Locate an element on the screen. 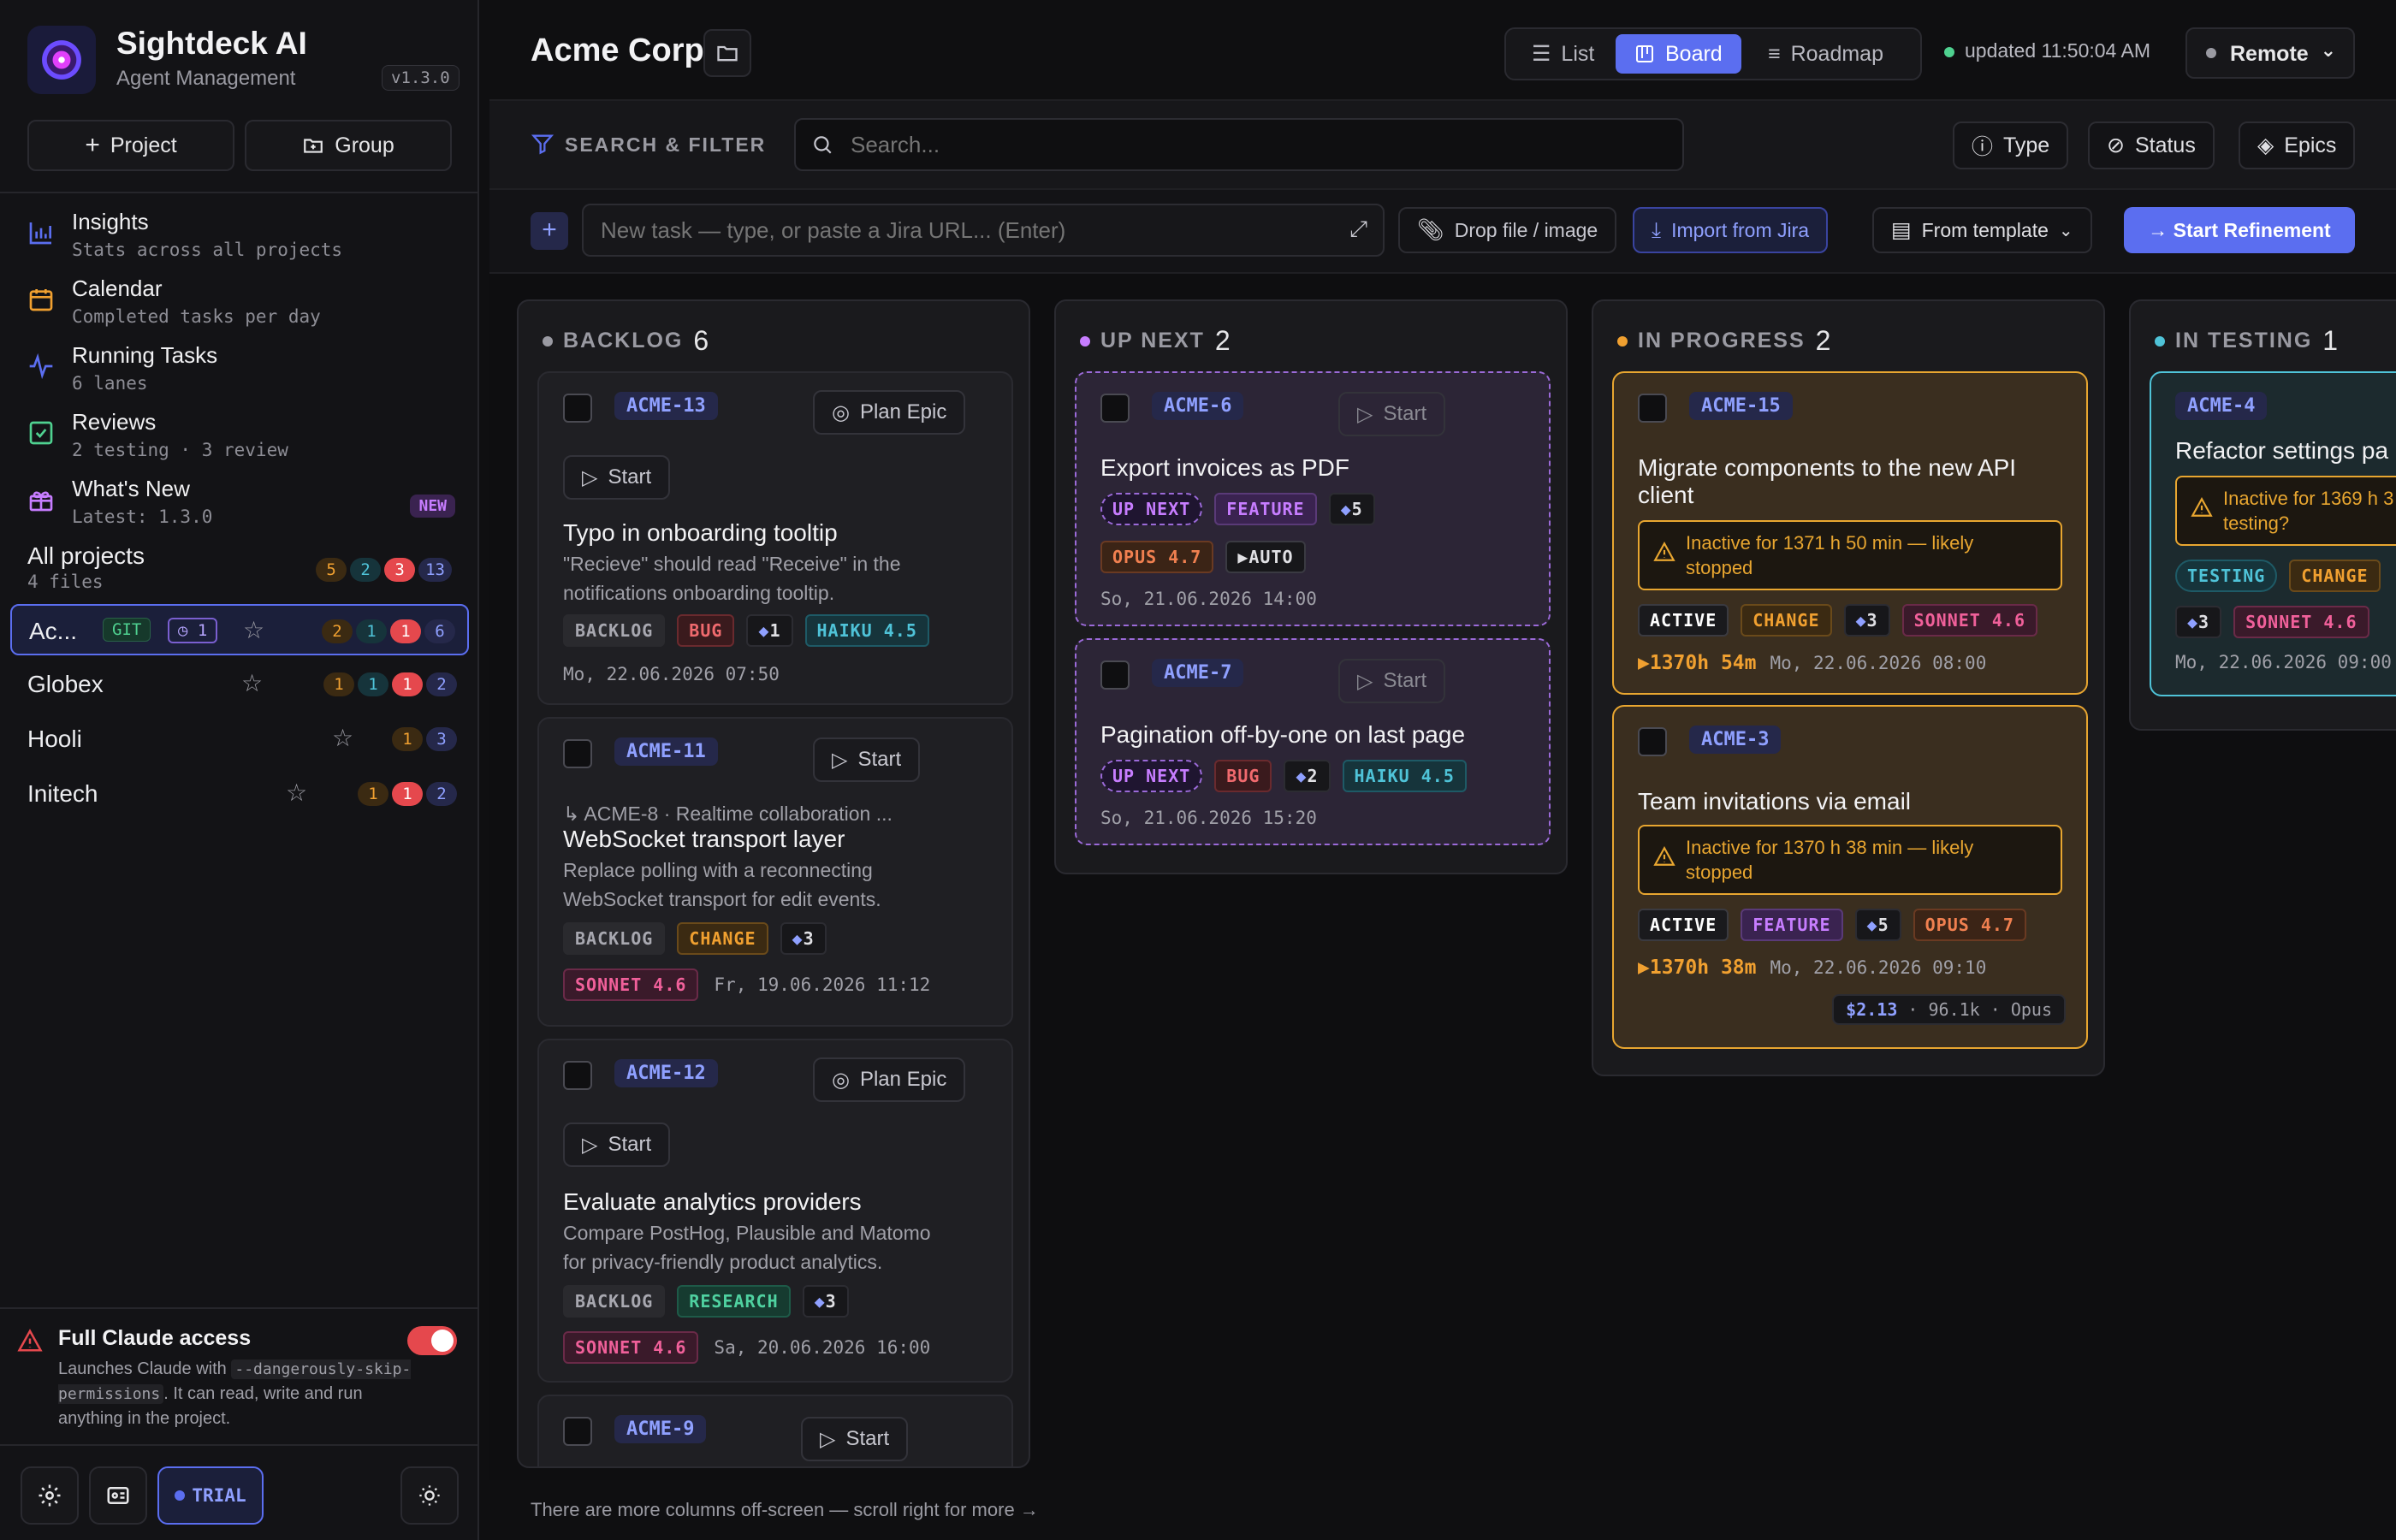 Image resolution: width=2396 pixels, height=1540 pixels. folder-plus-icon is located at coordinates (314, 146).